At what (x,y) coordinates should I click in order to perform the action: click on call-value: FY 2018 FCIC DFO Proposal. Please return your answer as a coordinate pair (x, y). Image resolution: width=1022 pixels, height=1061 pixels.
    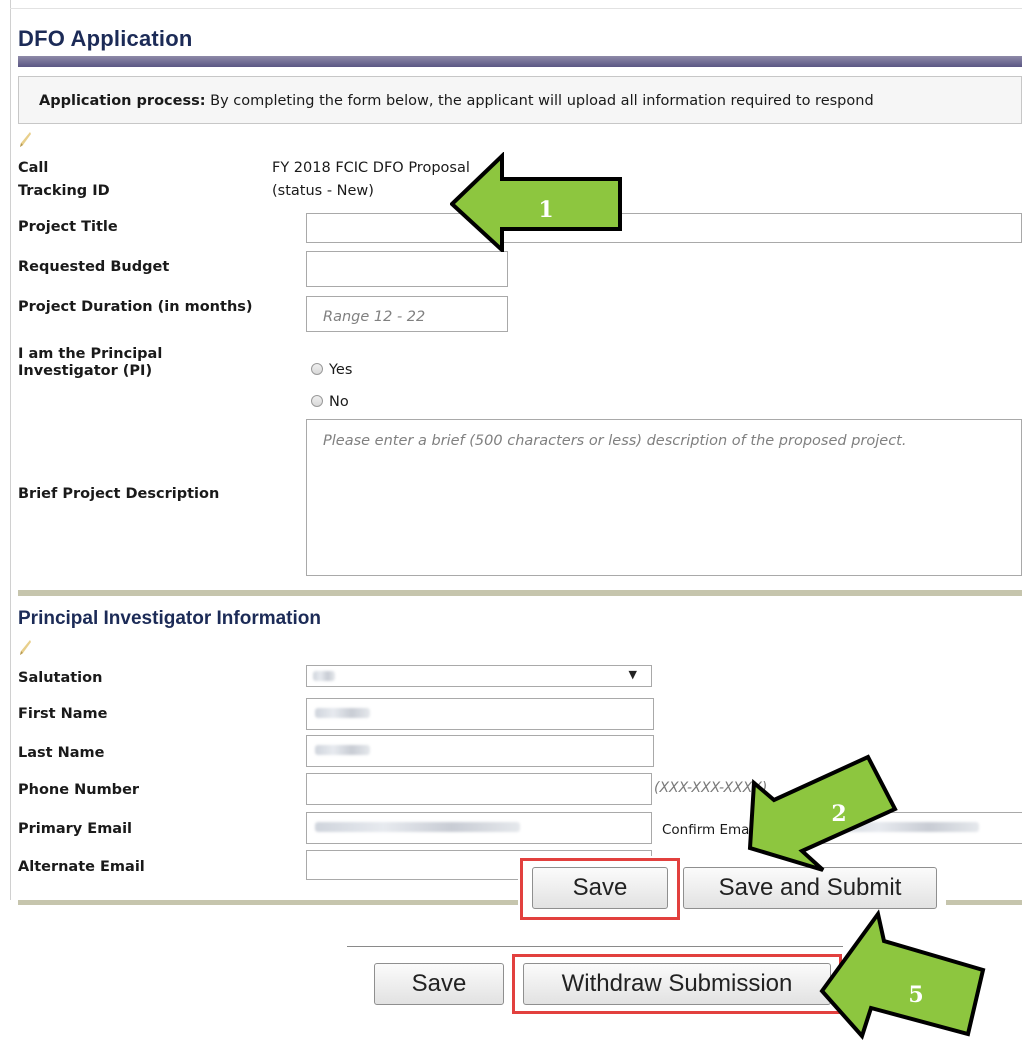
    Looking at the image, I should click on (371, 168).